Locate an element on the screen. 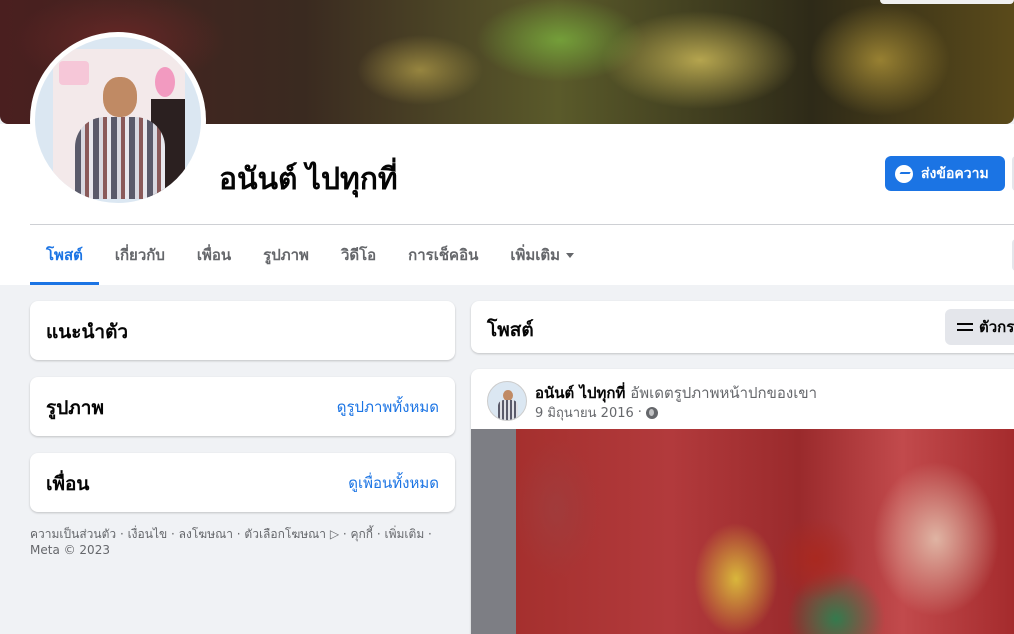  caret-down-icon is located at coordinates (570, 255).